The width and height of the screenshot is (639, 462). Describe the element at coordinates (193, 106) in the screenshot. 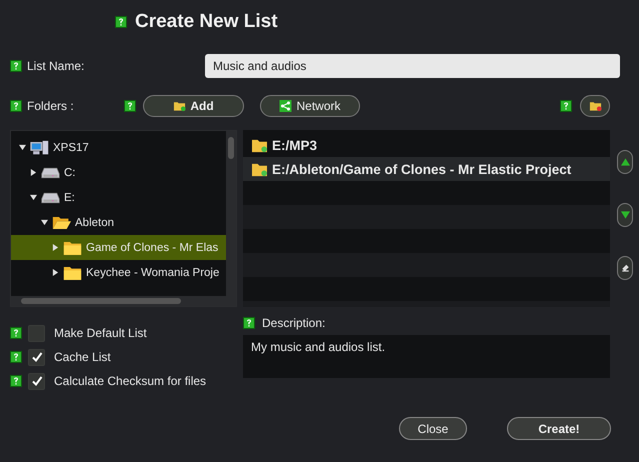

I see `add-button: Add` at that location.